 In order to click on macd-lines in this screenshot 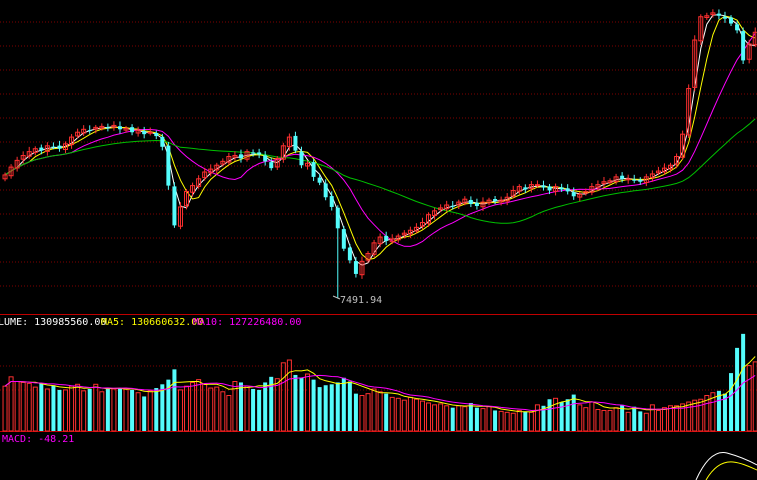, I will do `click(726, 465)`.